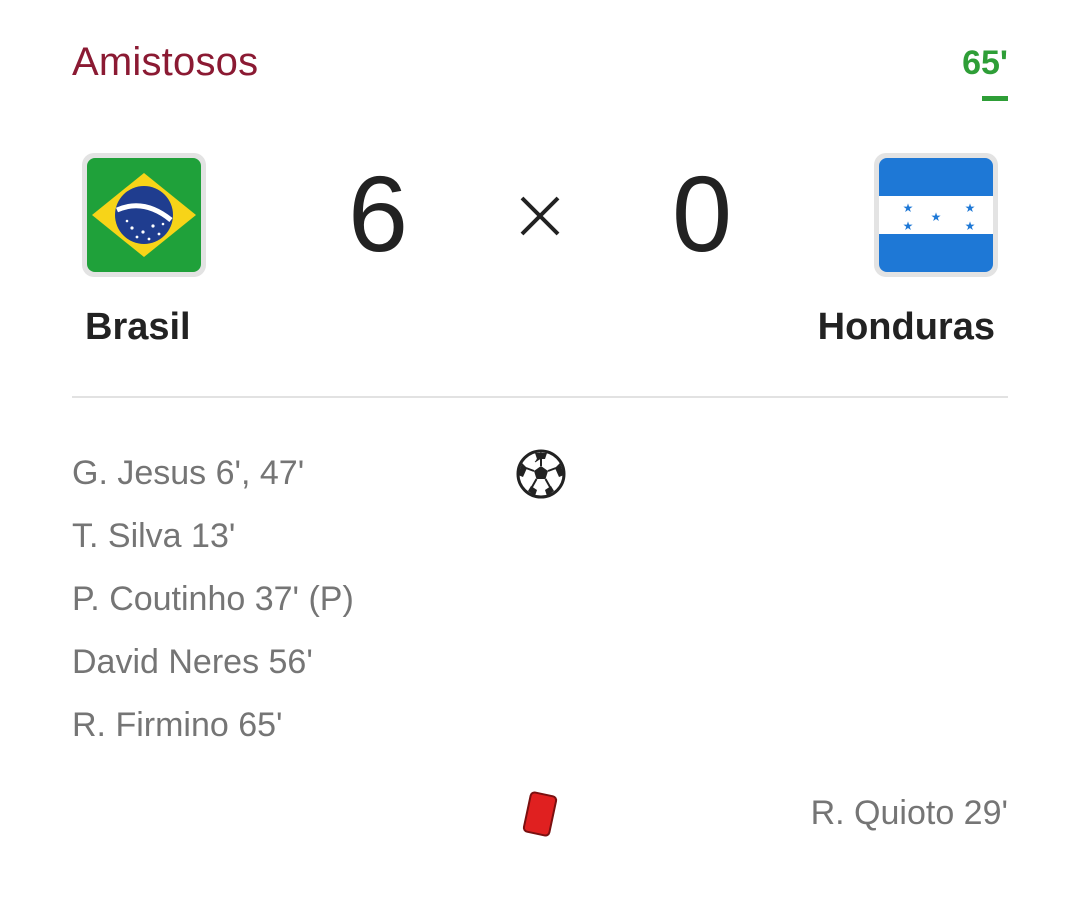  Describe the element at coordinates (540, 216) in the screenshot. I see `versus-separator-icon` at that location.